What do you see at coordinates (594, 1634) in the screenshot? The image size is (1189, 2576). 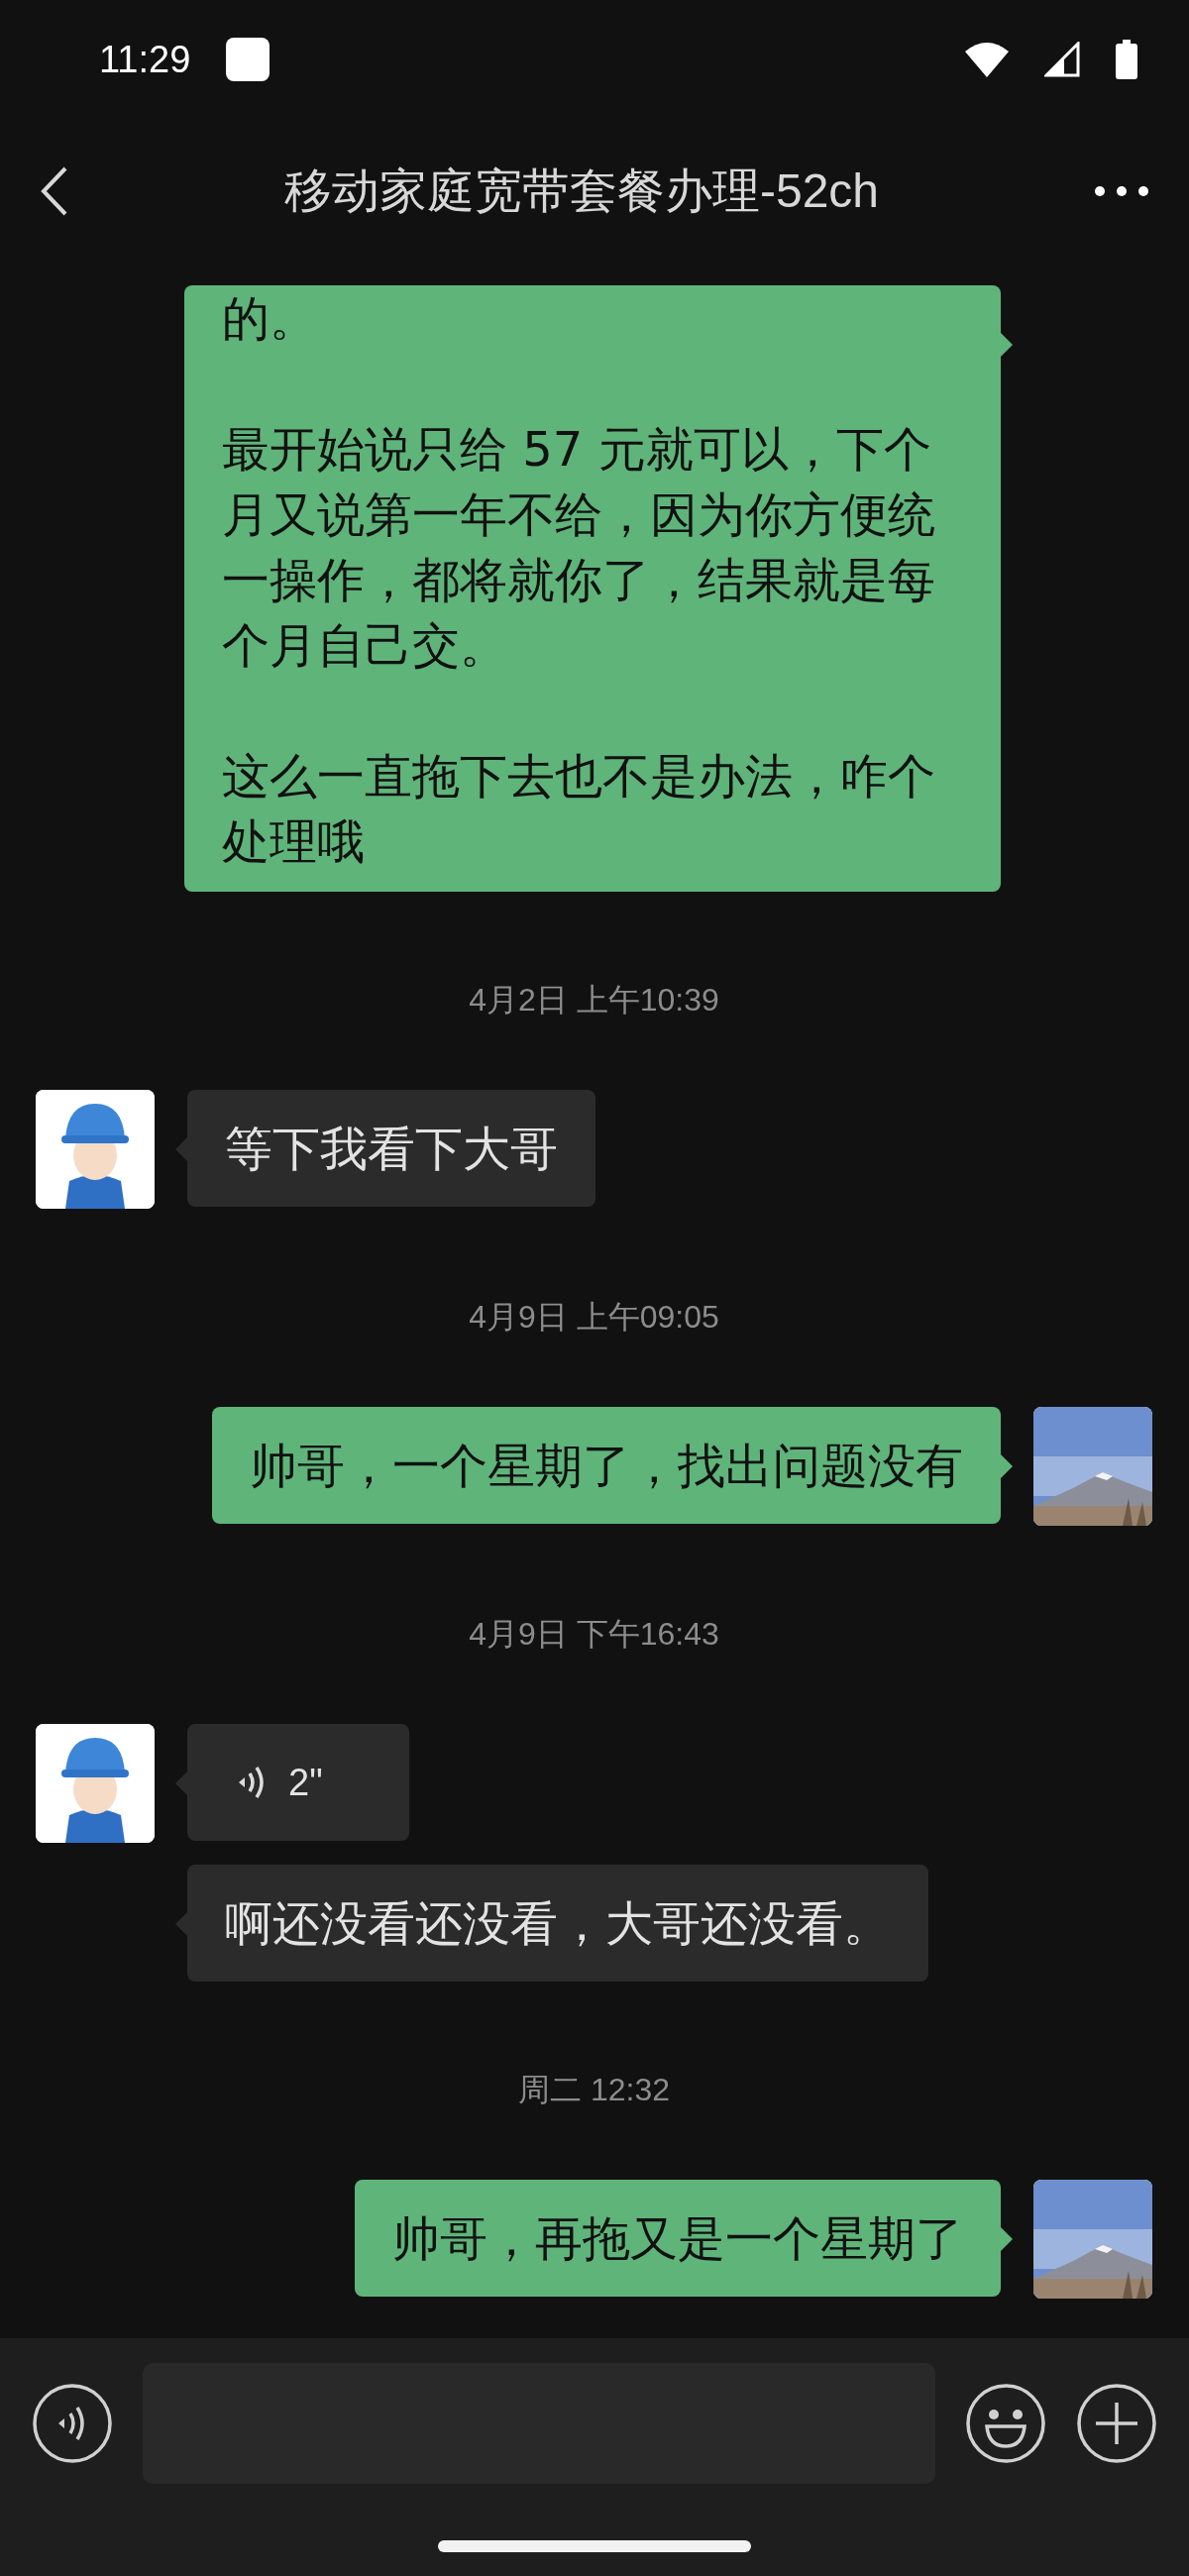 I see `timestamp: 4月9日 下午16:43` at bounding box center [594, 1634].